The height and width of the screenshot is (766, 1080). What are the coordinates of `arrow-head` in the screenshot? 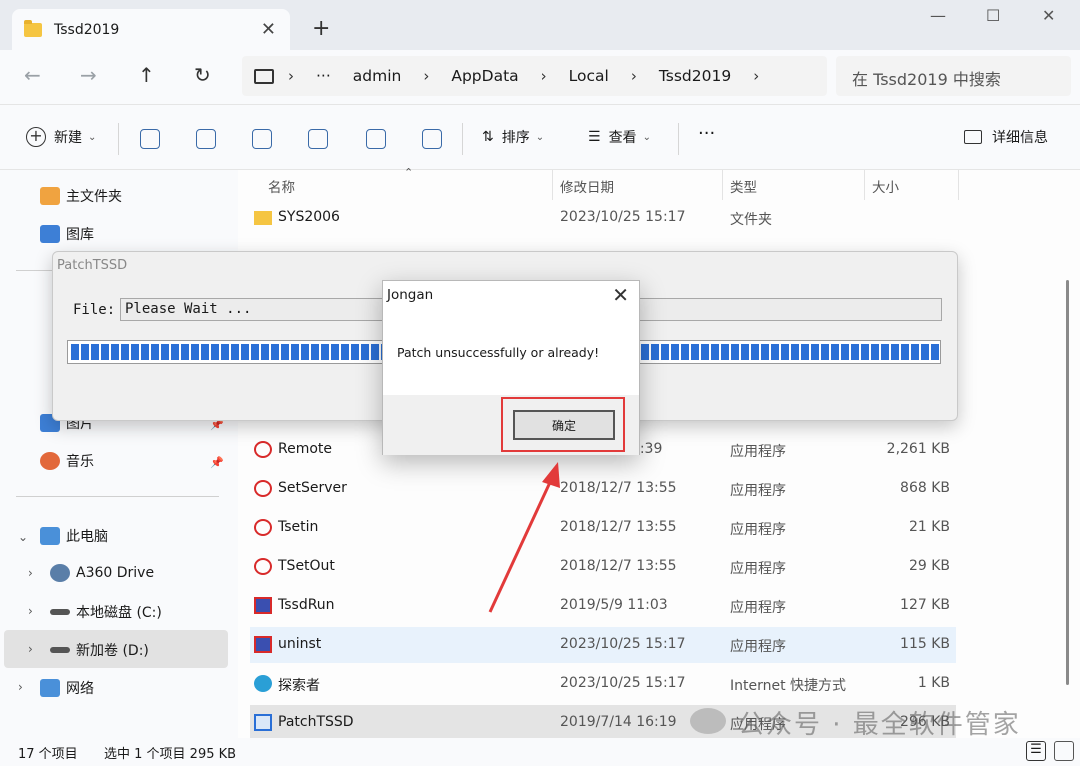 It's located at (551, 475).